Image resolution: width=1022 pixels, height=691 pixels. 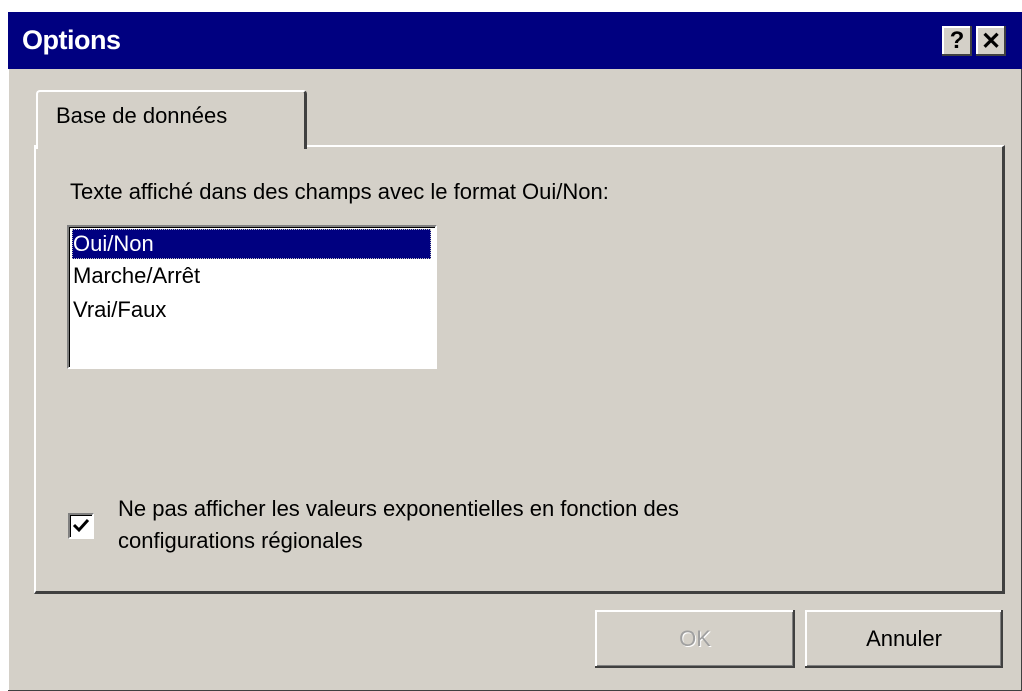 I want to click on tab-label: Base de données, so click(x=142, y=115).